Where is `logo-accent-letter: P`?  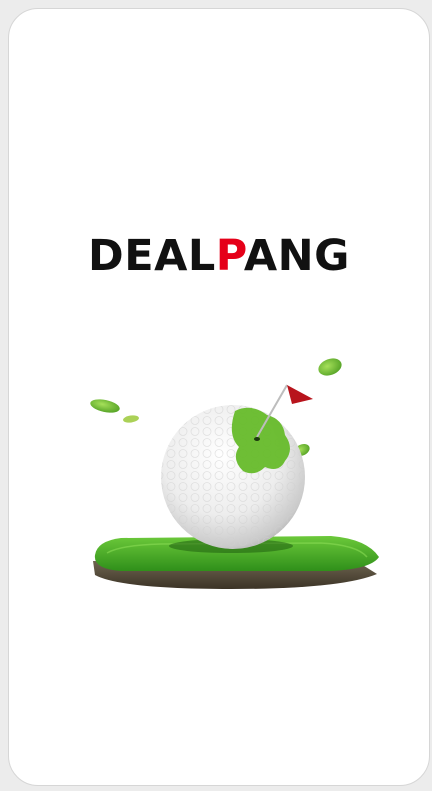
logo-accent-letter: P is located at coordinates (229, 256).